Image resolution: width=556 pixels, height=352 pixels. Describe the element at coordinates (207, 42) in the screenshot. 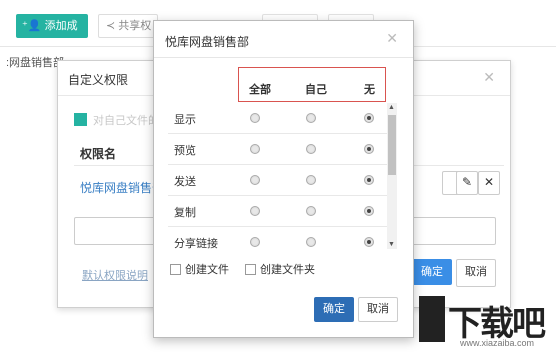

I see `dialog-title: 悦库网盘销售部` at that location.